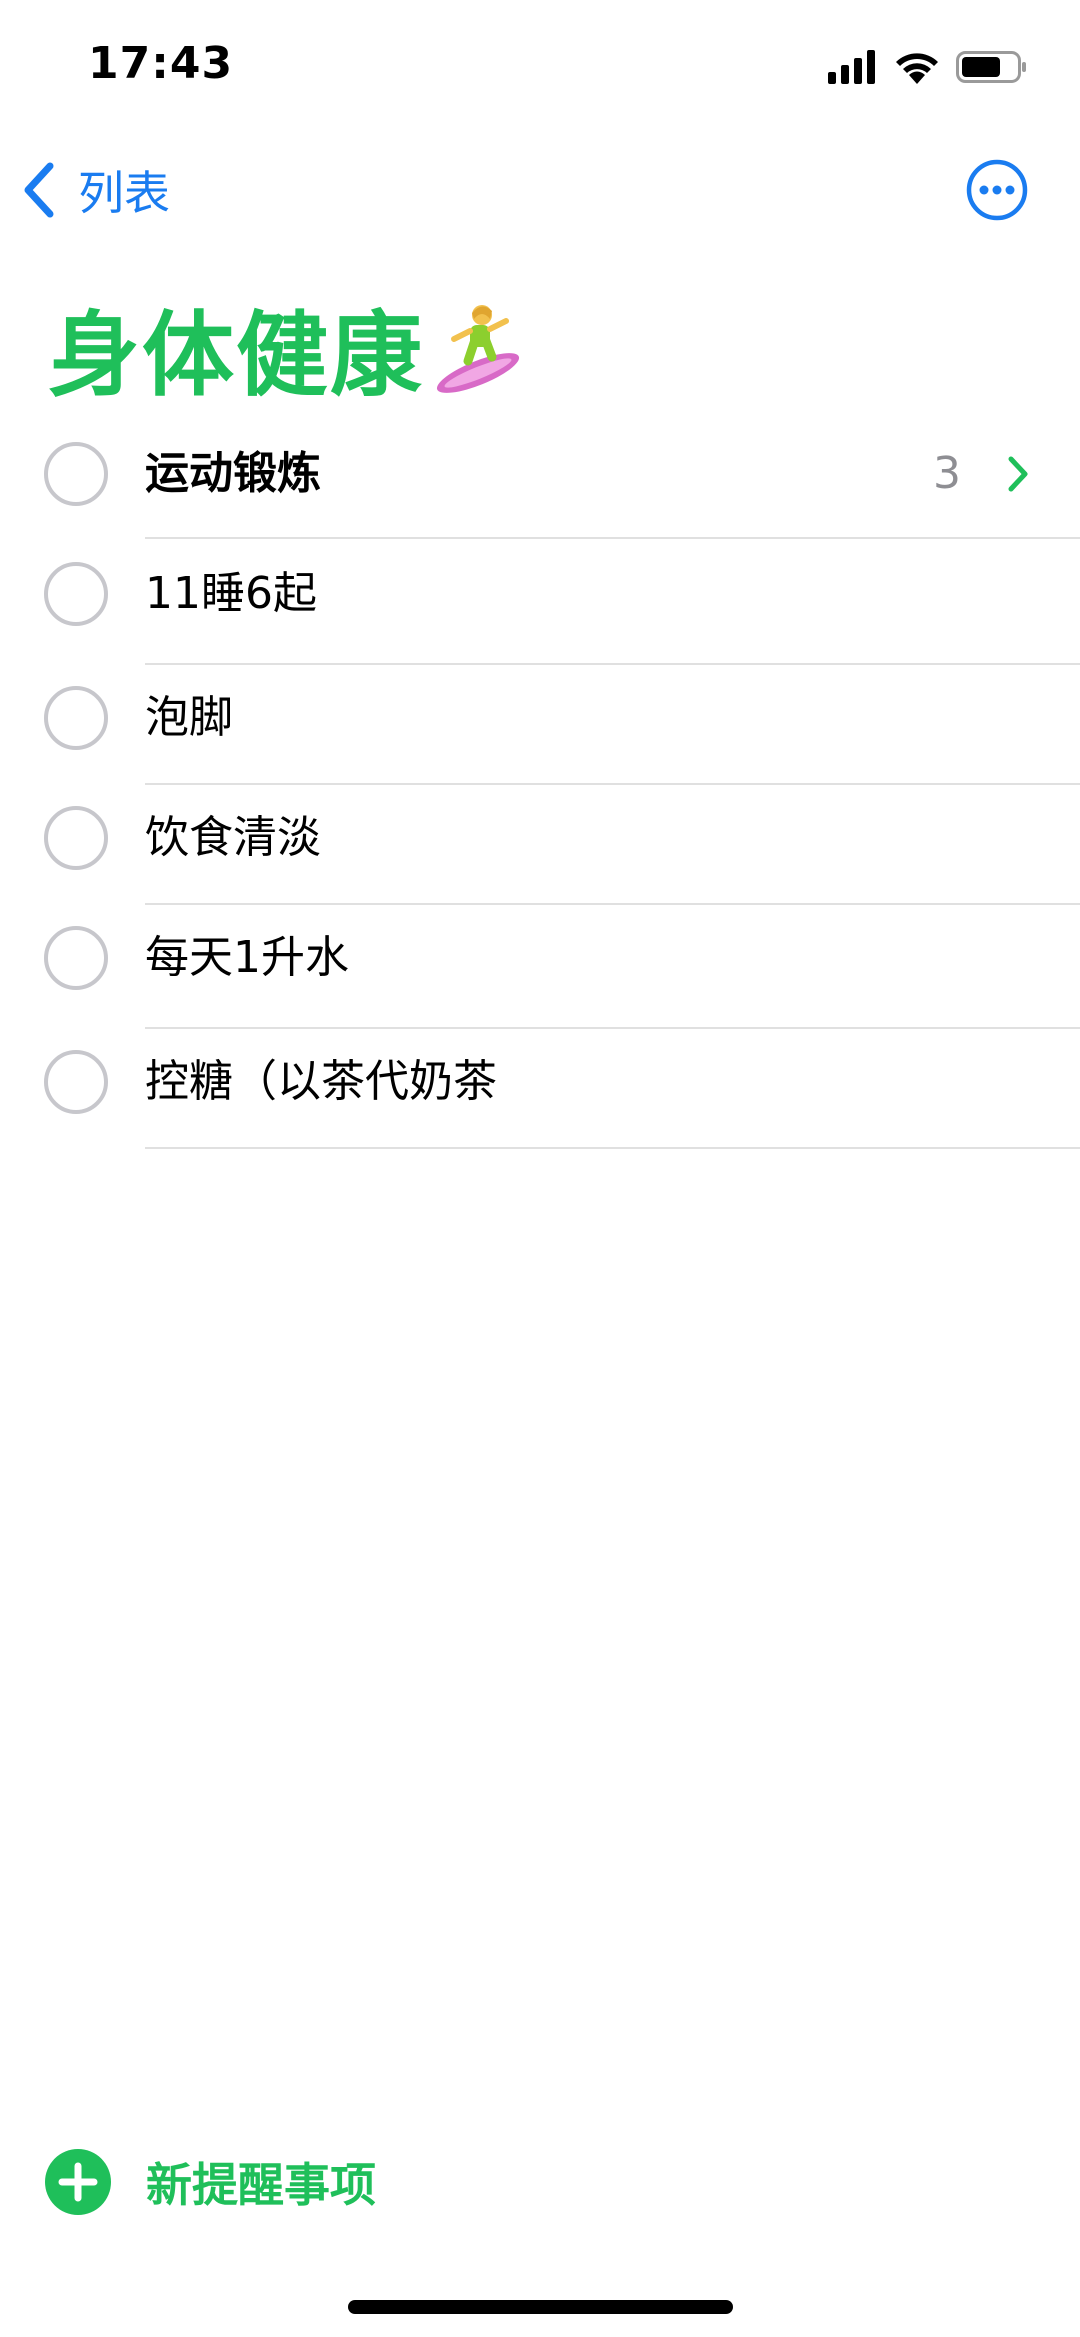 This screenshot has width=1080, height=2337. I want to click on woman-surfing-icon, so click(478, 349).